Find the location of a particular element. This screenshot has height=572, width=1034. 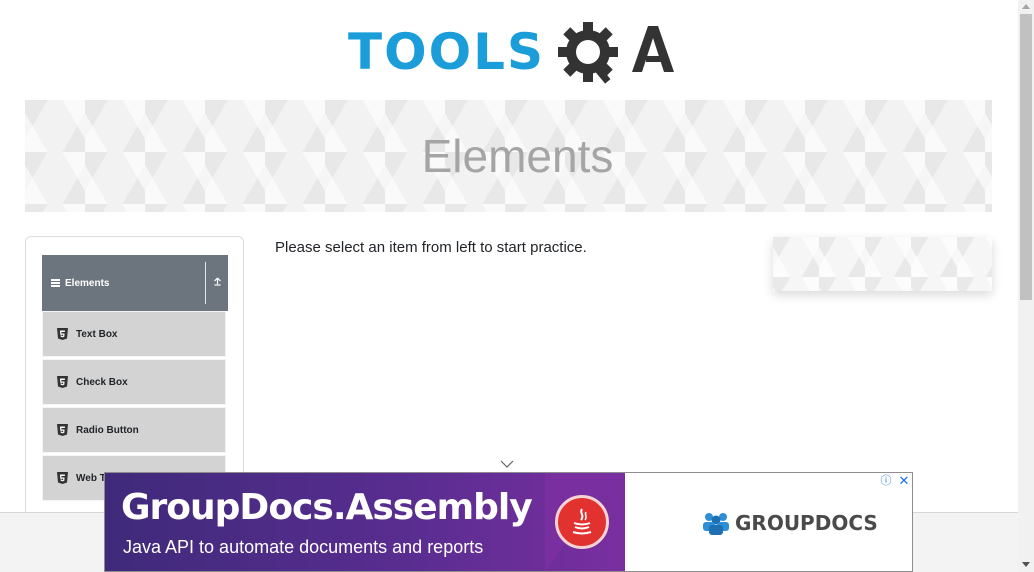

group-header-elements: Elements is located at coordinates (135, 283).